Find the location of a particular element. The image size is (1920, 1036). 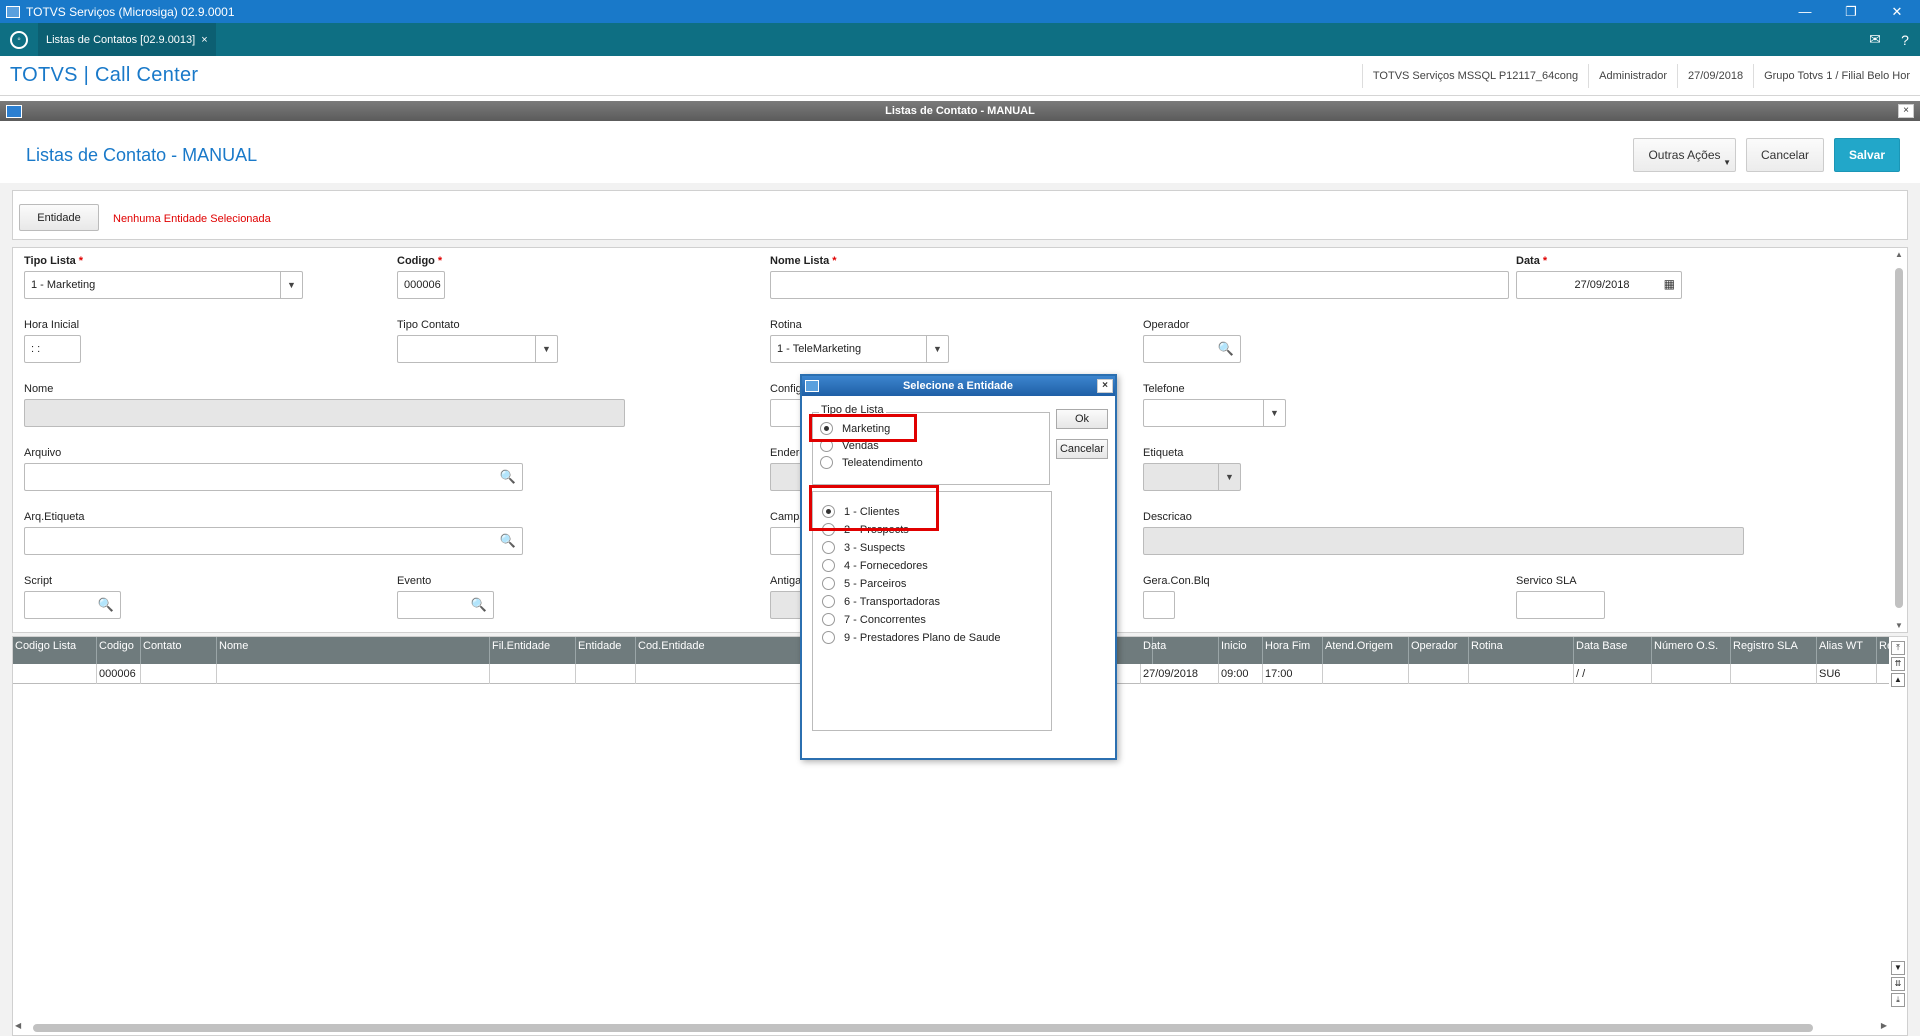

radio-entity-option: 5 - Parceiros is located at coordinates (864, 583).